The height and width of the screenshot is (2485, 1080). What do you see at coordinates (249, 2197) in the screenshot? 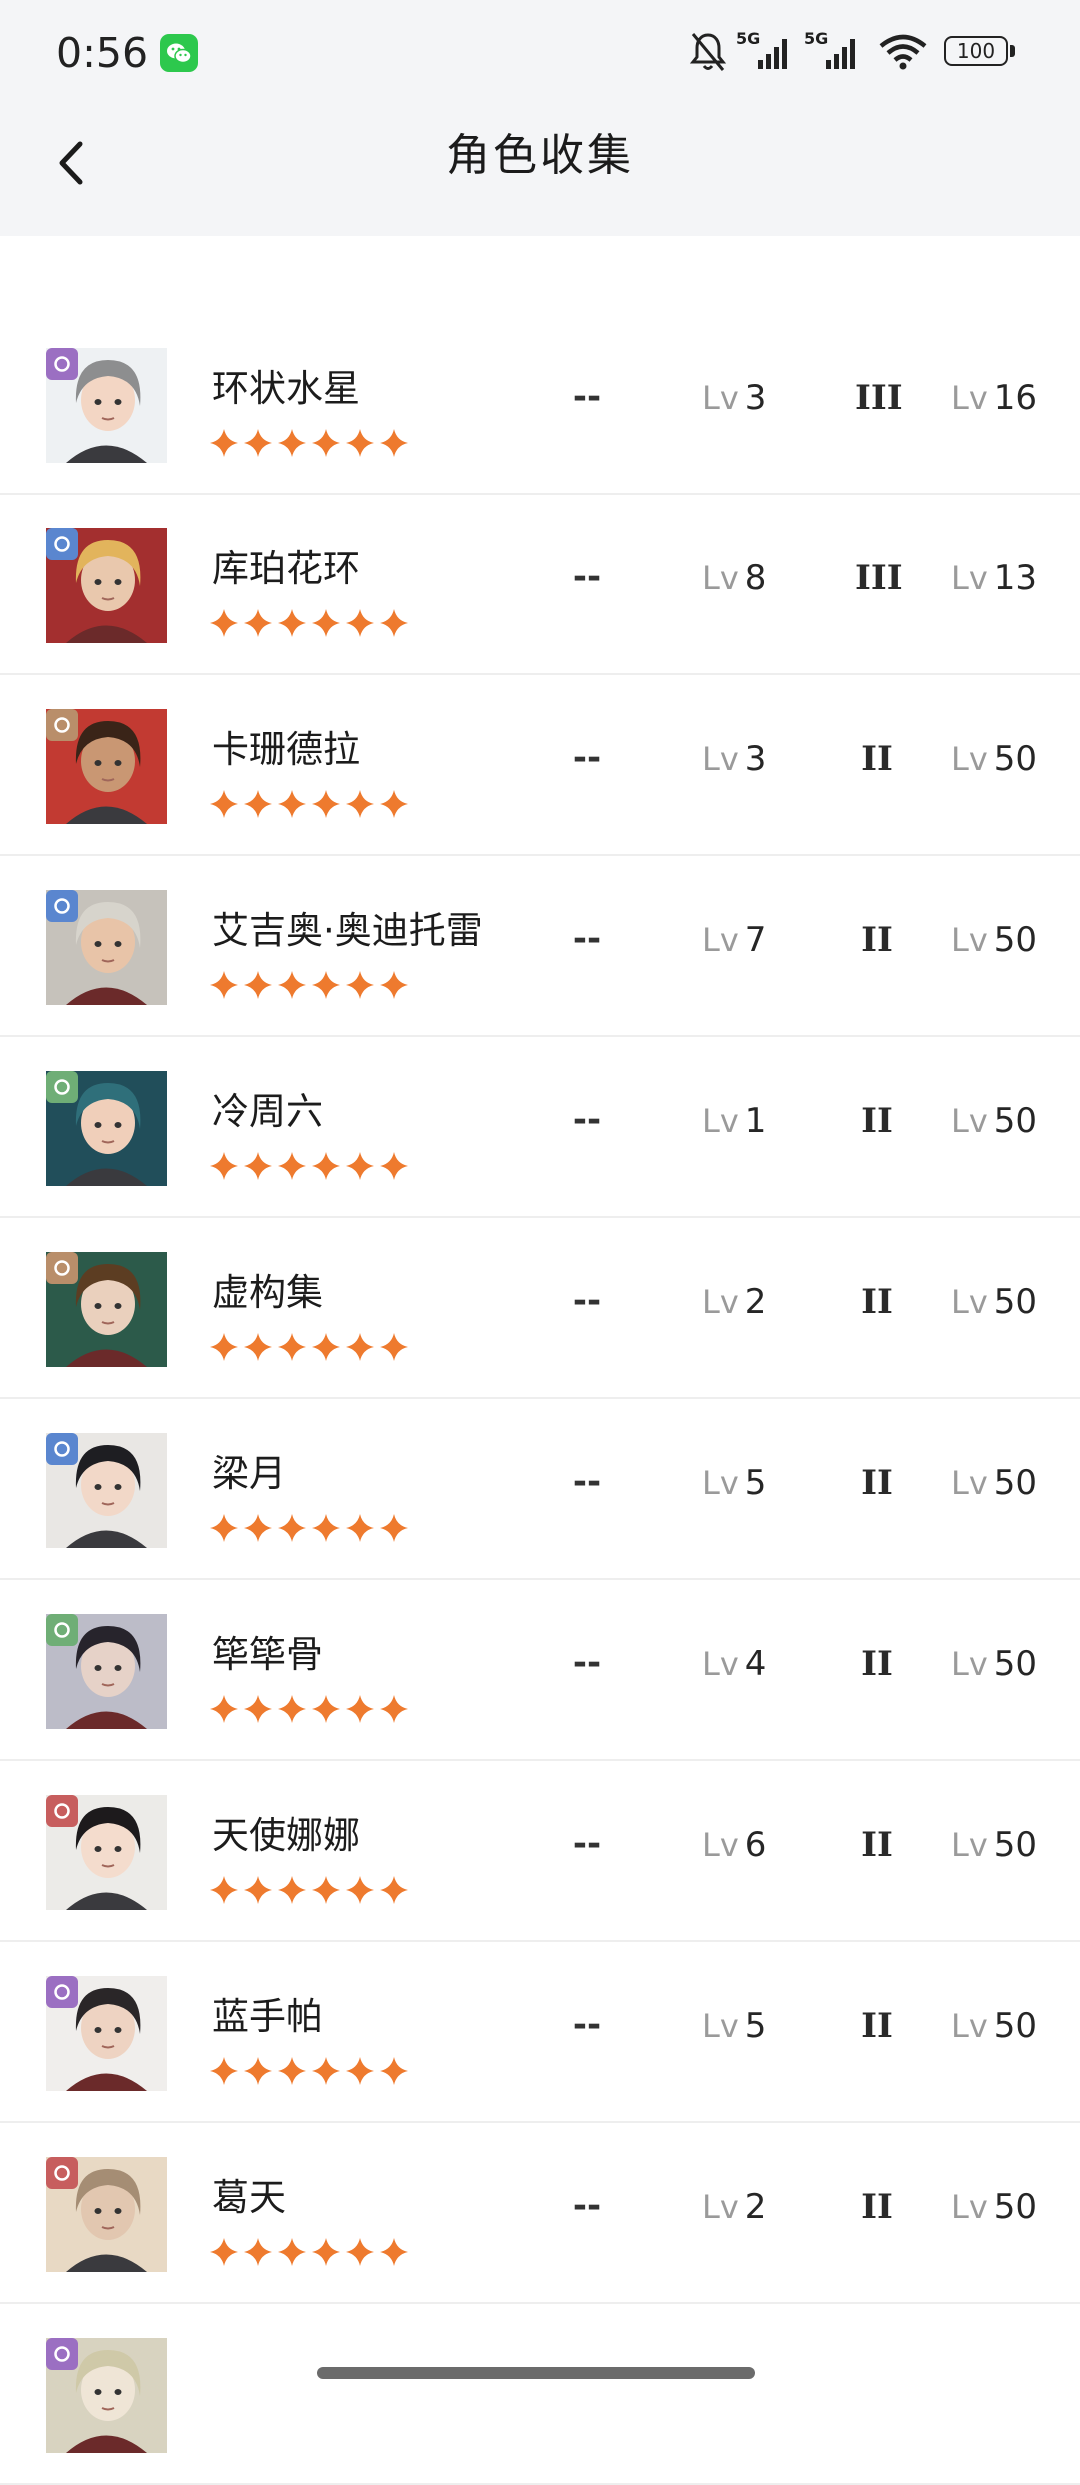
I see `character-name: 葛天` at bounding box center [249, 2197].